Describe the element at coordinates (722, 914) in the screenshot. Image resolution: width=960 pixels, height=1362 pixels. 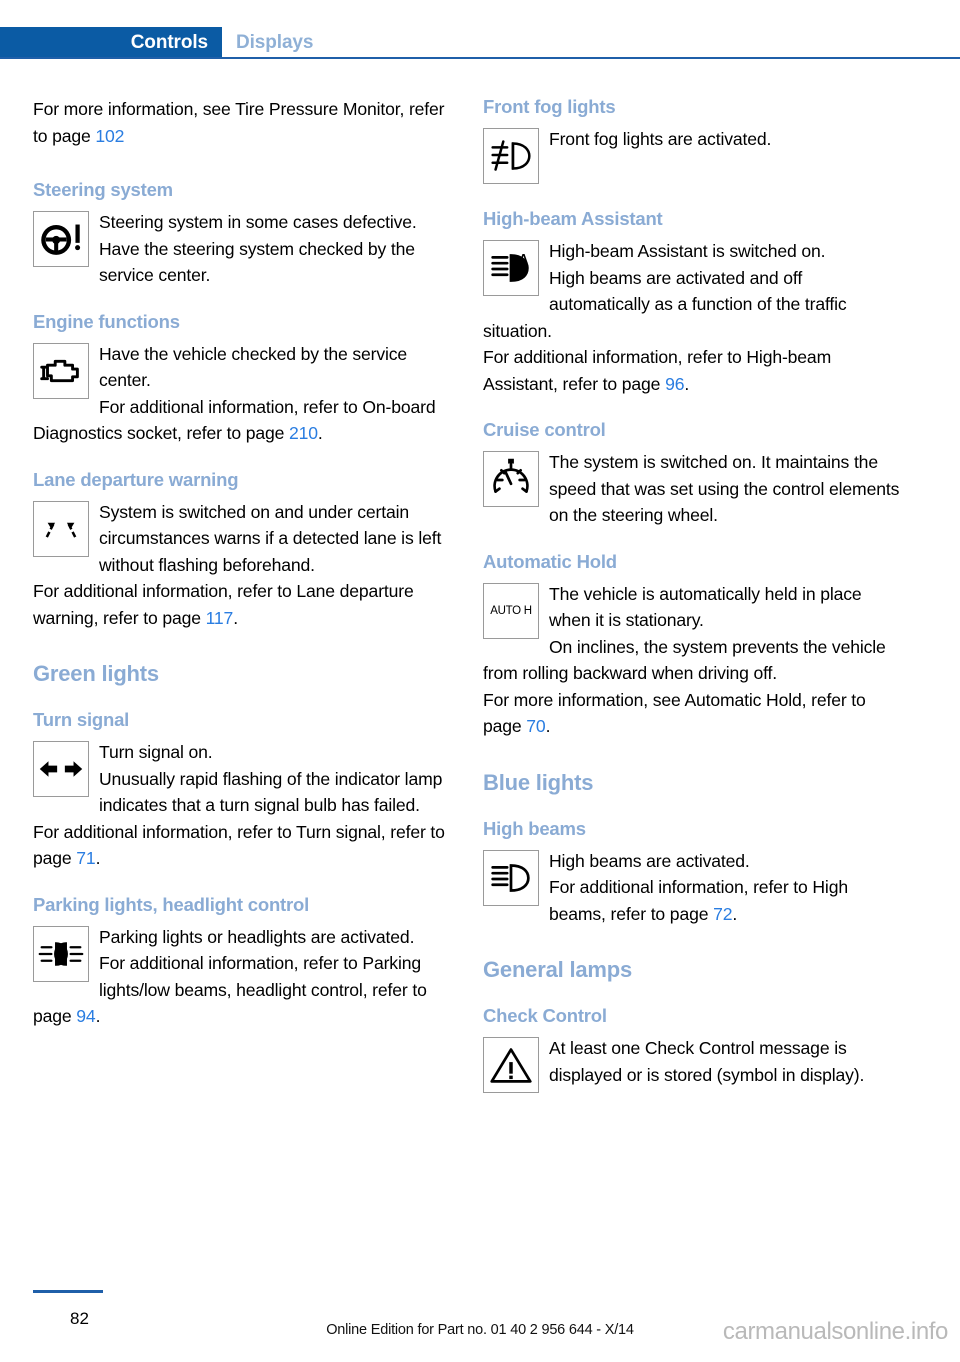
I see `page-ref-link: 72` at that location.